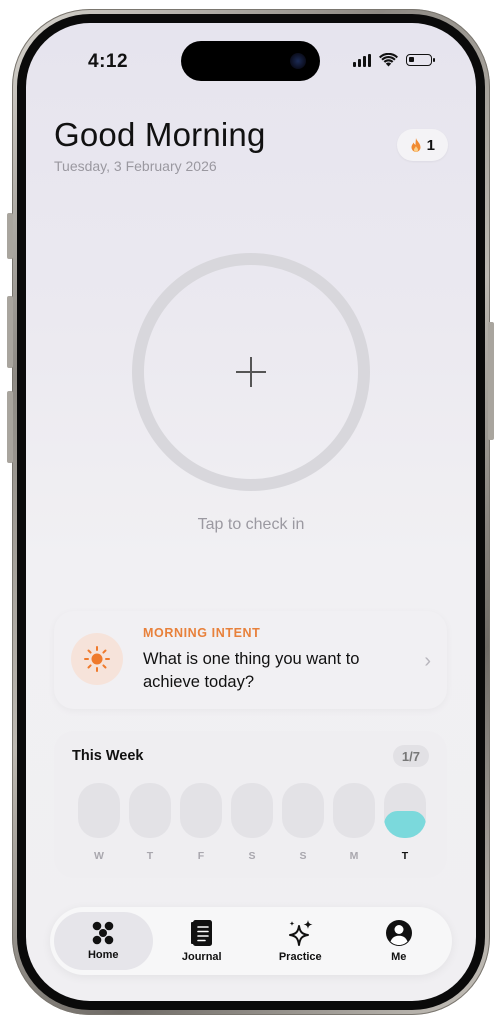  What do you see at coordinates (103, 955) in the screenshot?
I see `tab-label: Home` at bounding box center [103, 955].